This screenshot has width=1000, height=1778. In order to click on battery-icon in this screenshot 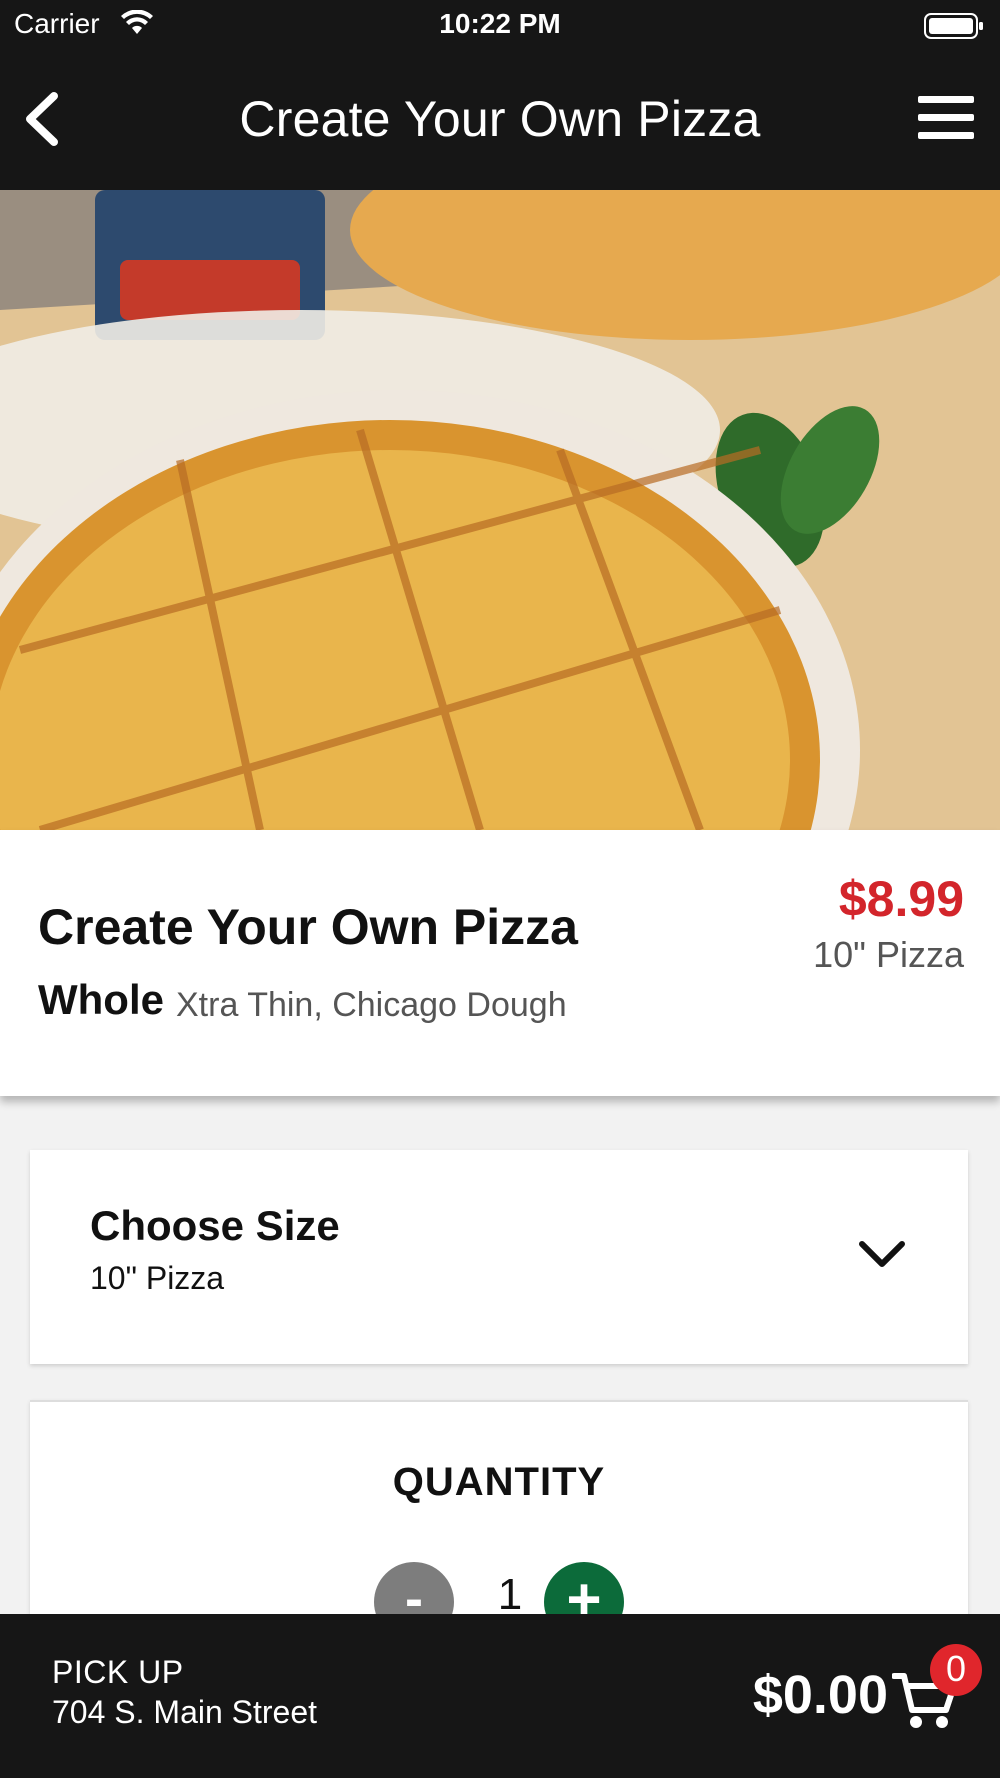, I will do `click(953, 26)`.